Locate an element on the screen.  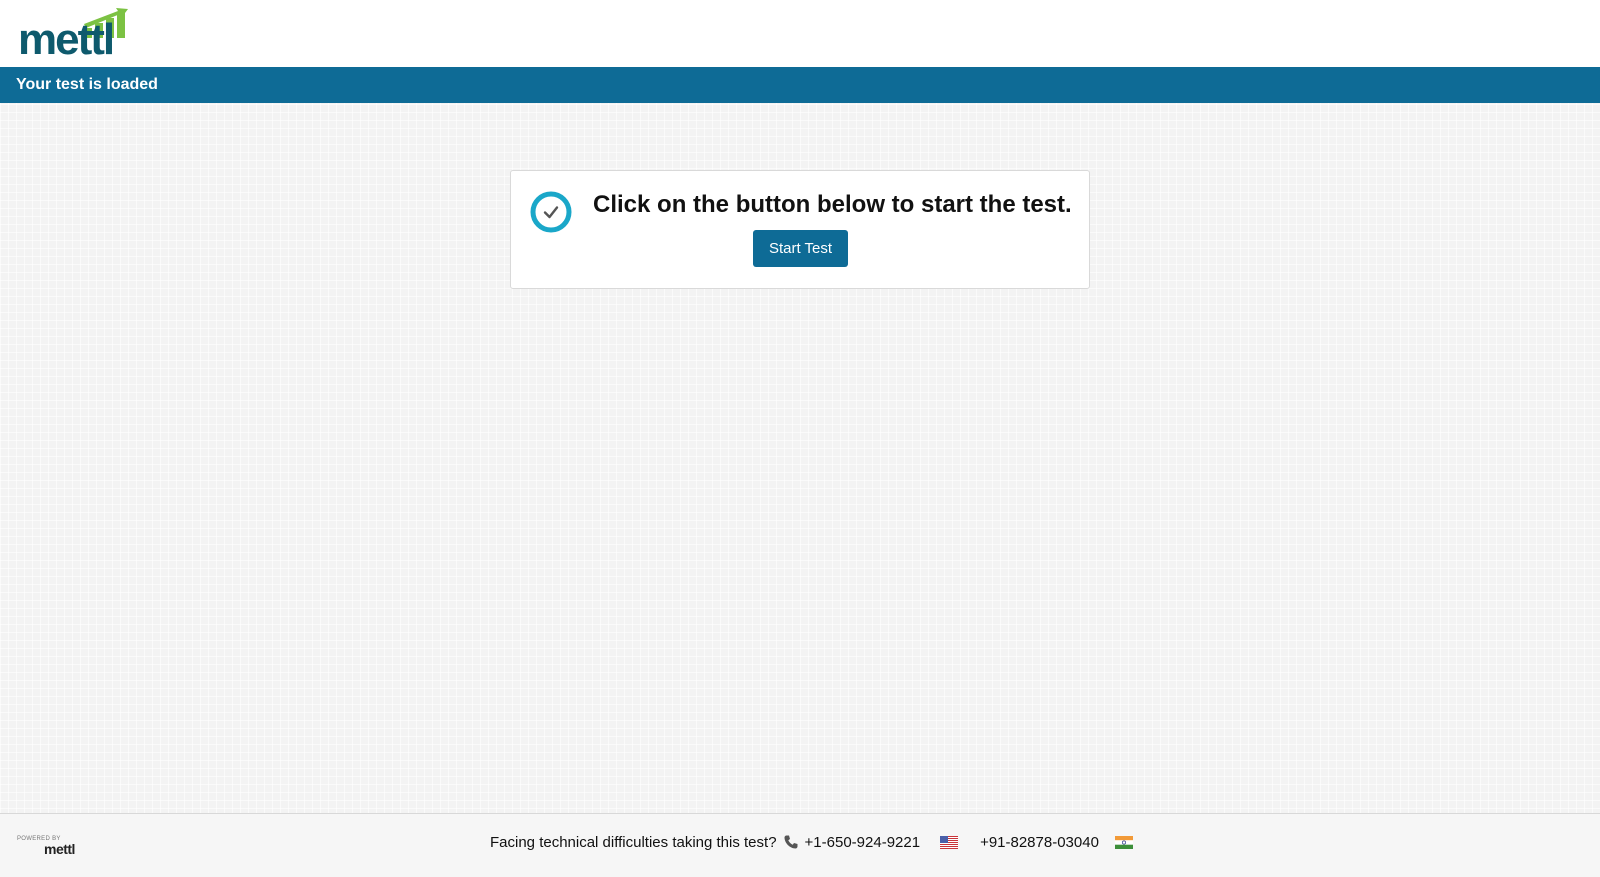
us-phone-number: +1-650-924-9221 is located at coordinates (863, 842).